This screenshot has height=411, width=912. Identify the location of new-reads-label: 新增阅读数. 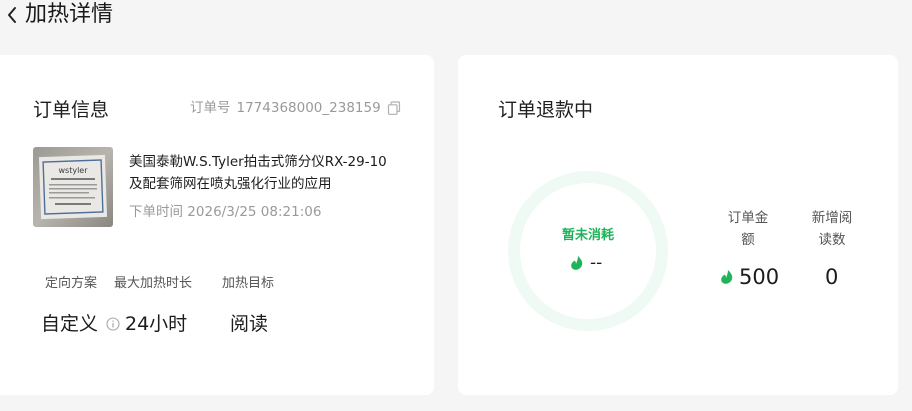
(832, 229).